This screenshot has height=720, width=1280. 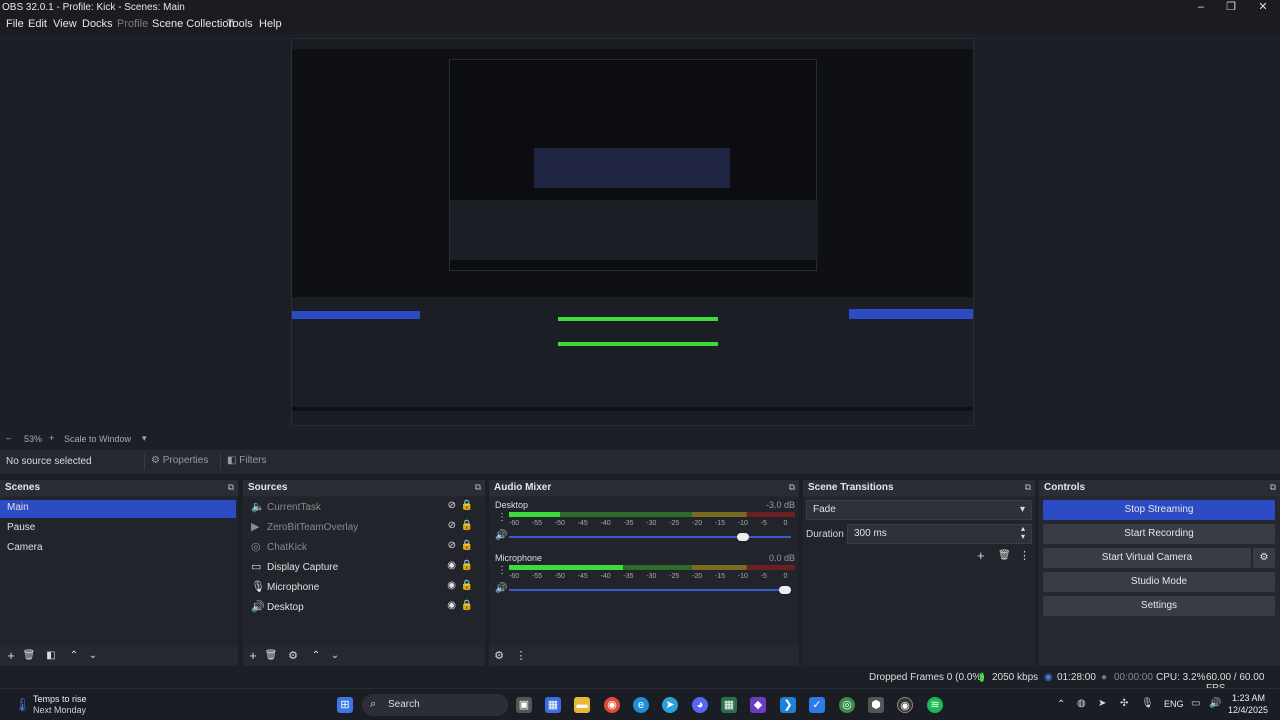 I want to click on add-scene-icon: +, so click(x=11, y=656).